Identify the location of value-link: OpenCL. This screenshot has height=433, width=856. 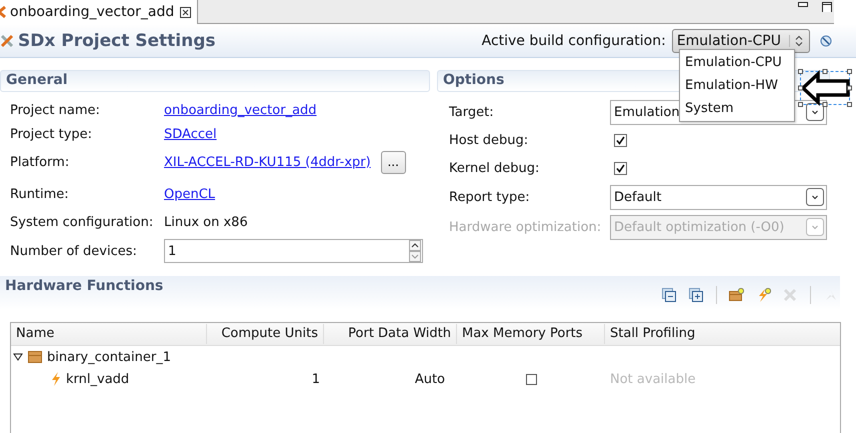
(190, 194).